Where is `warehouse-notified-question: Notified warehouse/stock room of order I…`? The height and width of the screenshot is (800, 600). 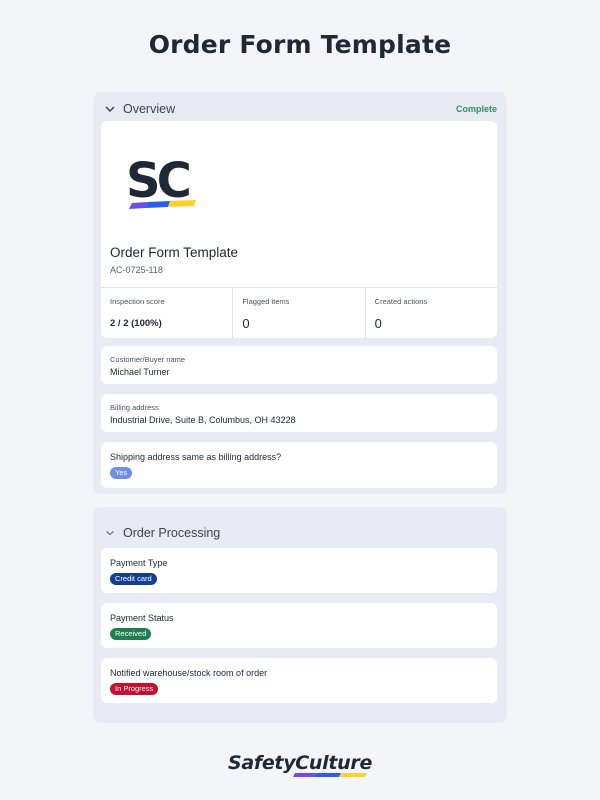
warehouse-notified-question: Notified warehouse/stock room of order I… is located at coordinates (299, 680).